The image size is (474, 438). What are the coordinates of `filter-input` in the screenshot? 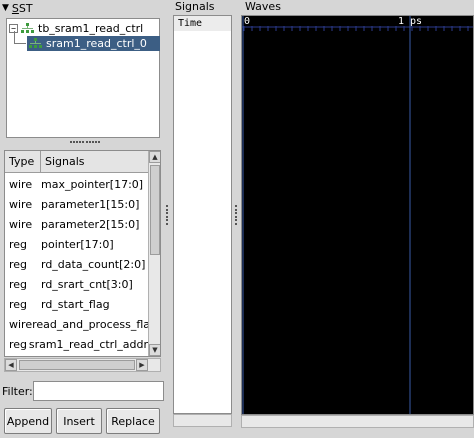 It's located at (98, 391).